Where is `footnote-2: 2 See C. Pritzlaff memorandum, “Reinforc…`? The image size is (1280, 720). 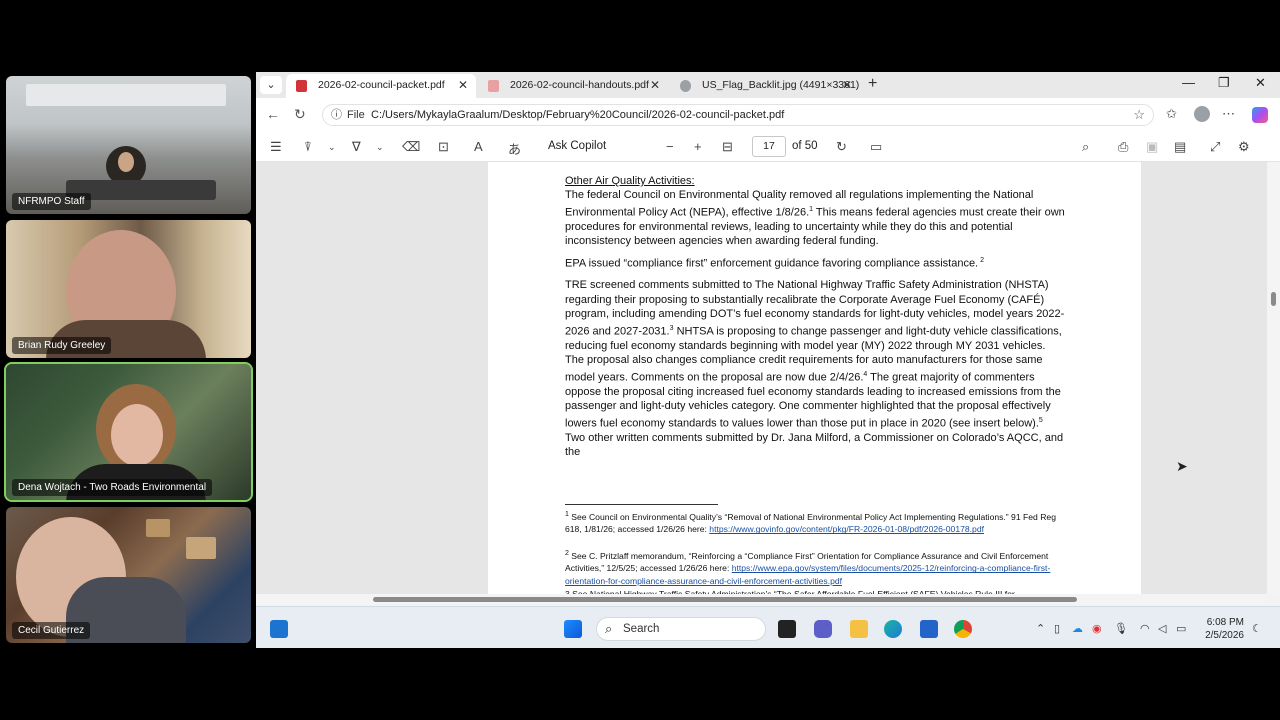
footnote-2: 2 See C. Pritzlaff memorandum, “Reinforc… is located at coordinates (808, 568).